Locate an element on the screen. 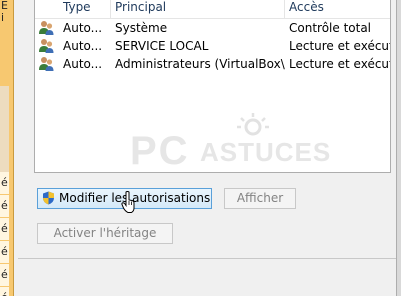  list-header: Type Principal Accès is located at coordinates (212, 9).